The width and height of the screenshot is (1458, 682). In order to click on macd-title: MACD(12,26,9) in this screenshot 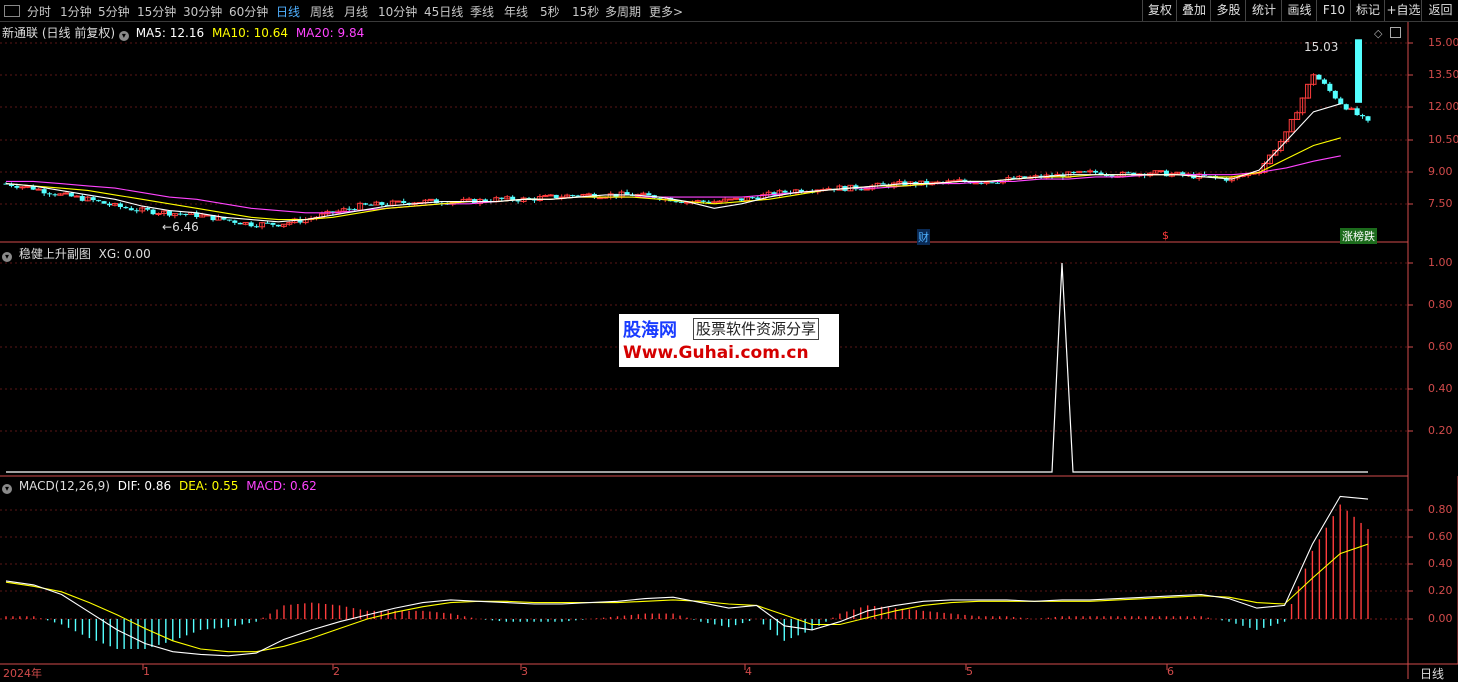, I will do `click(64, 486)`.